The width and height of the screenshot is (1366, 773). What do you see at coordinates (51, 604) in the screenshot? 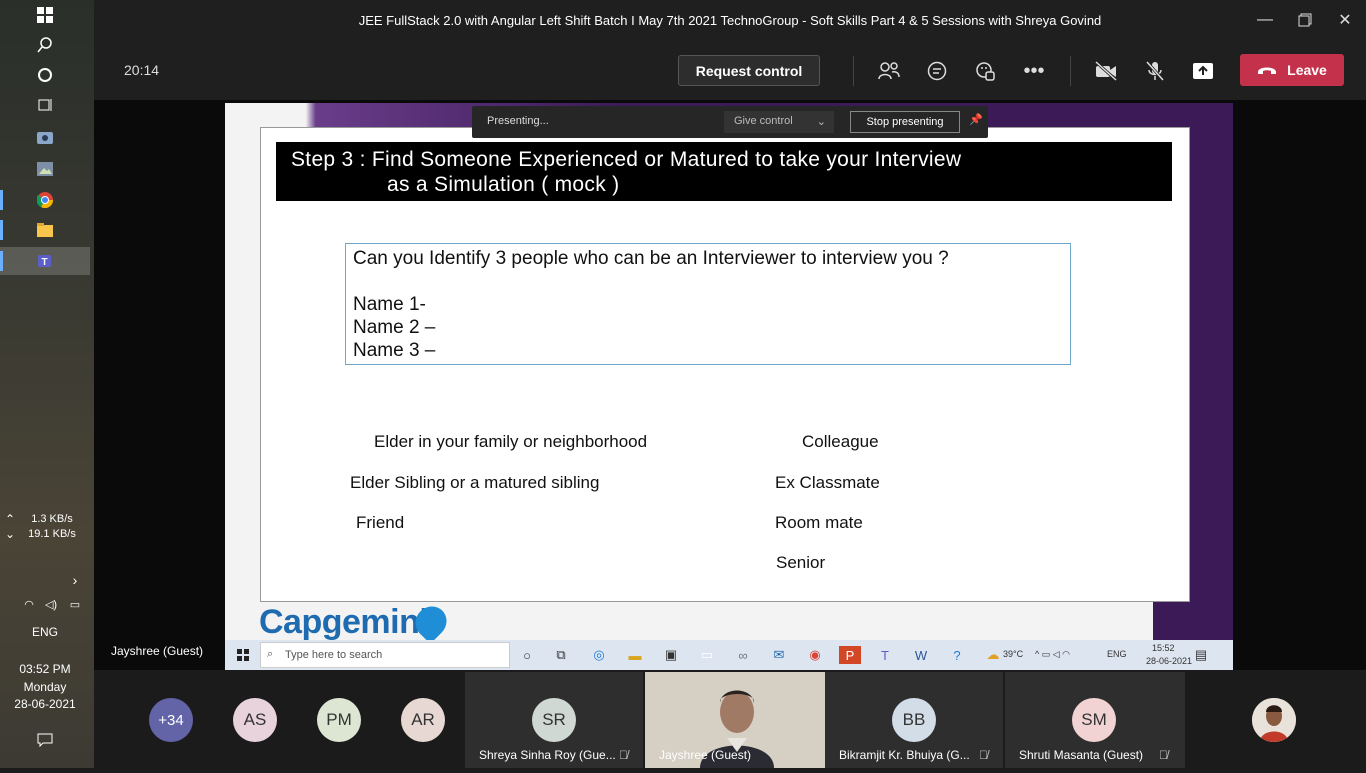
I see `volume-icon: ◁)` at bounding box center [51, 604].